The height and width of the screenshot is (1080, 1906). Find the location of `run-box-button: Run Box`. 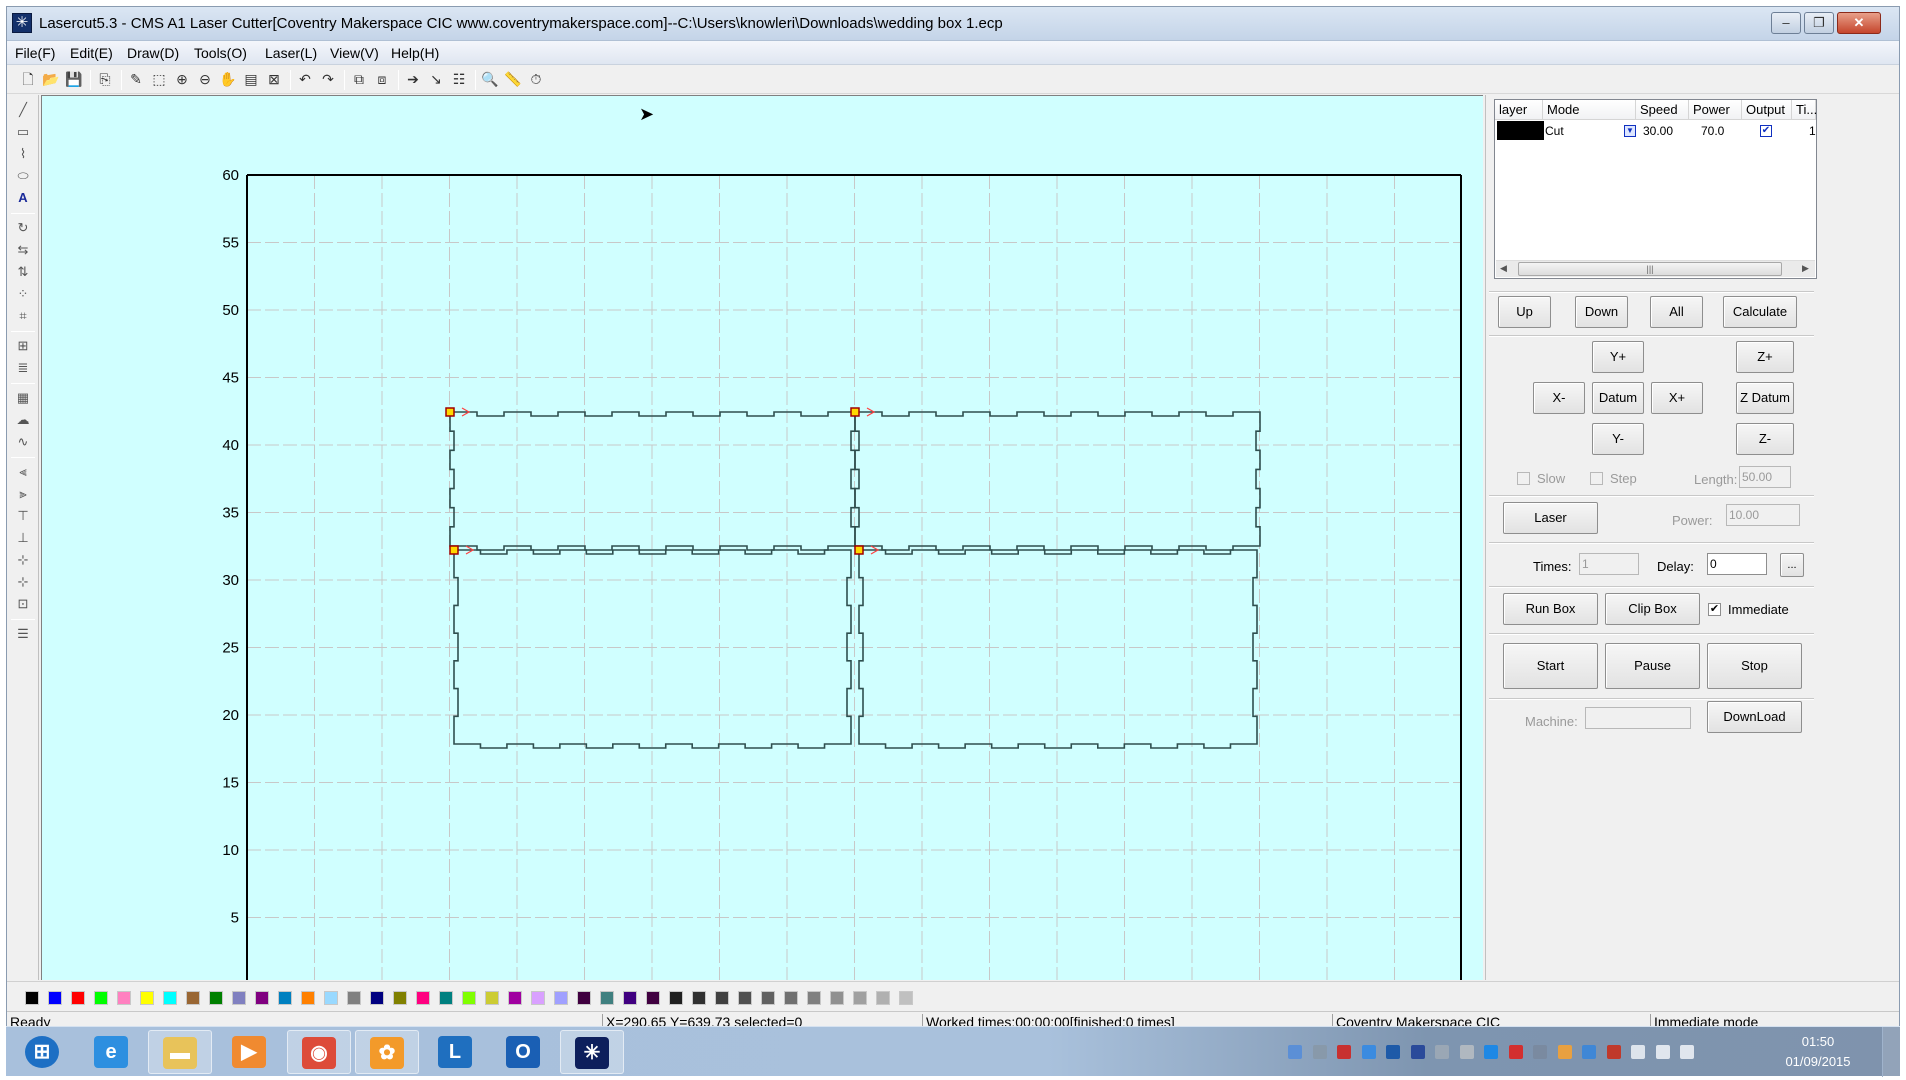

run-box-button: Run Box is located at coordinates (1550, 609).